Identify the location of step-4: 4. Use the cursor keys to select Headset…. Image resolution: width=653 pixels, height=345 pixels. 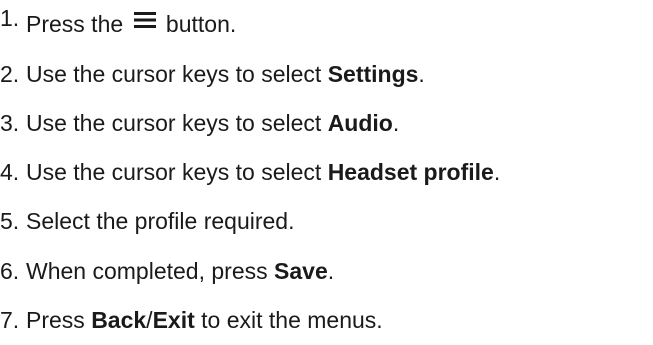
(250, 172).